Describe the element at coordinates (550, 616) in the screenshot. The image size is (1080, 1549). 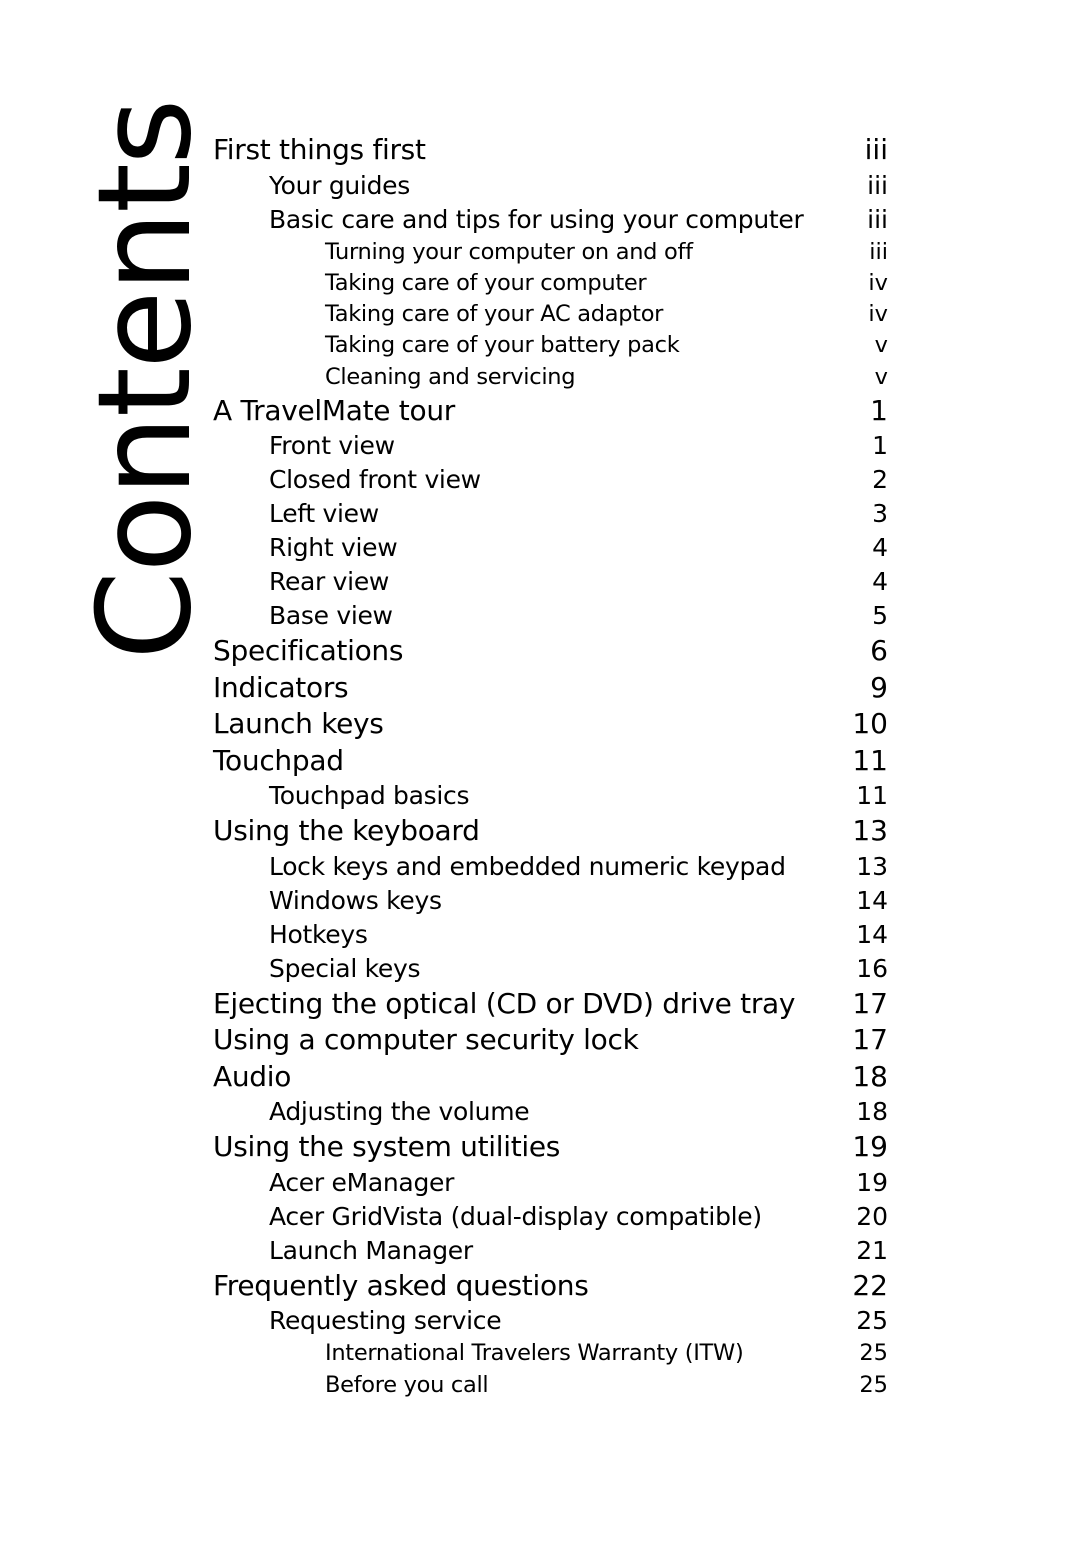
I see `toc-entry-level-2: Base view 5` at that location.